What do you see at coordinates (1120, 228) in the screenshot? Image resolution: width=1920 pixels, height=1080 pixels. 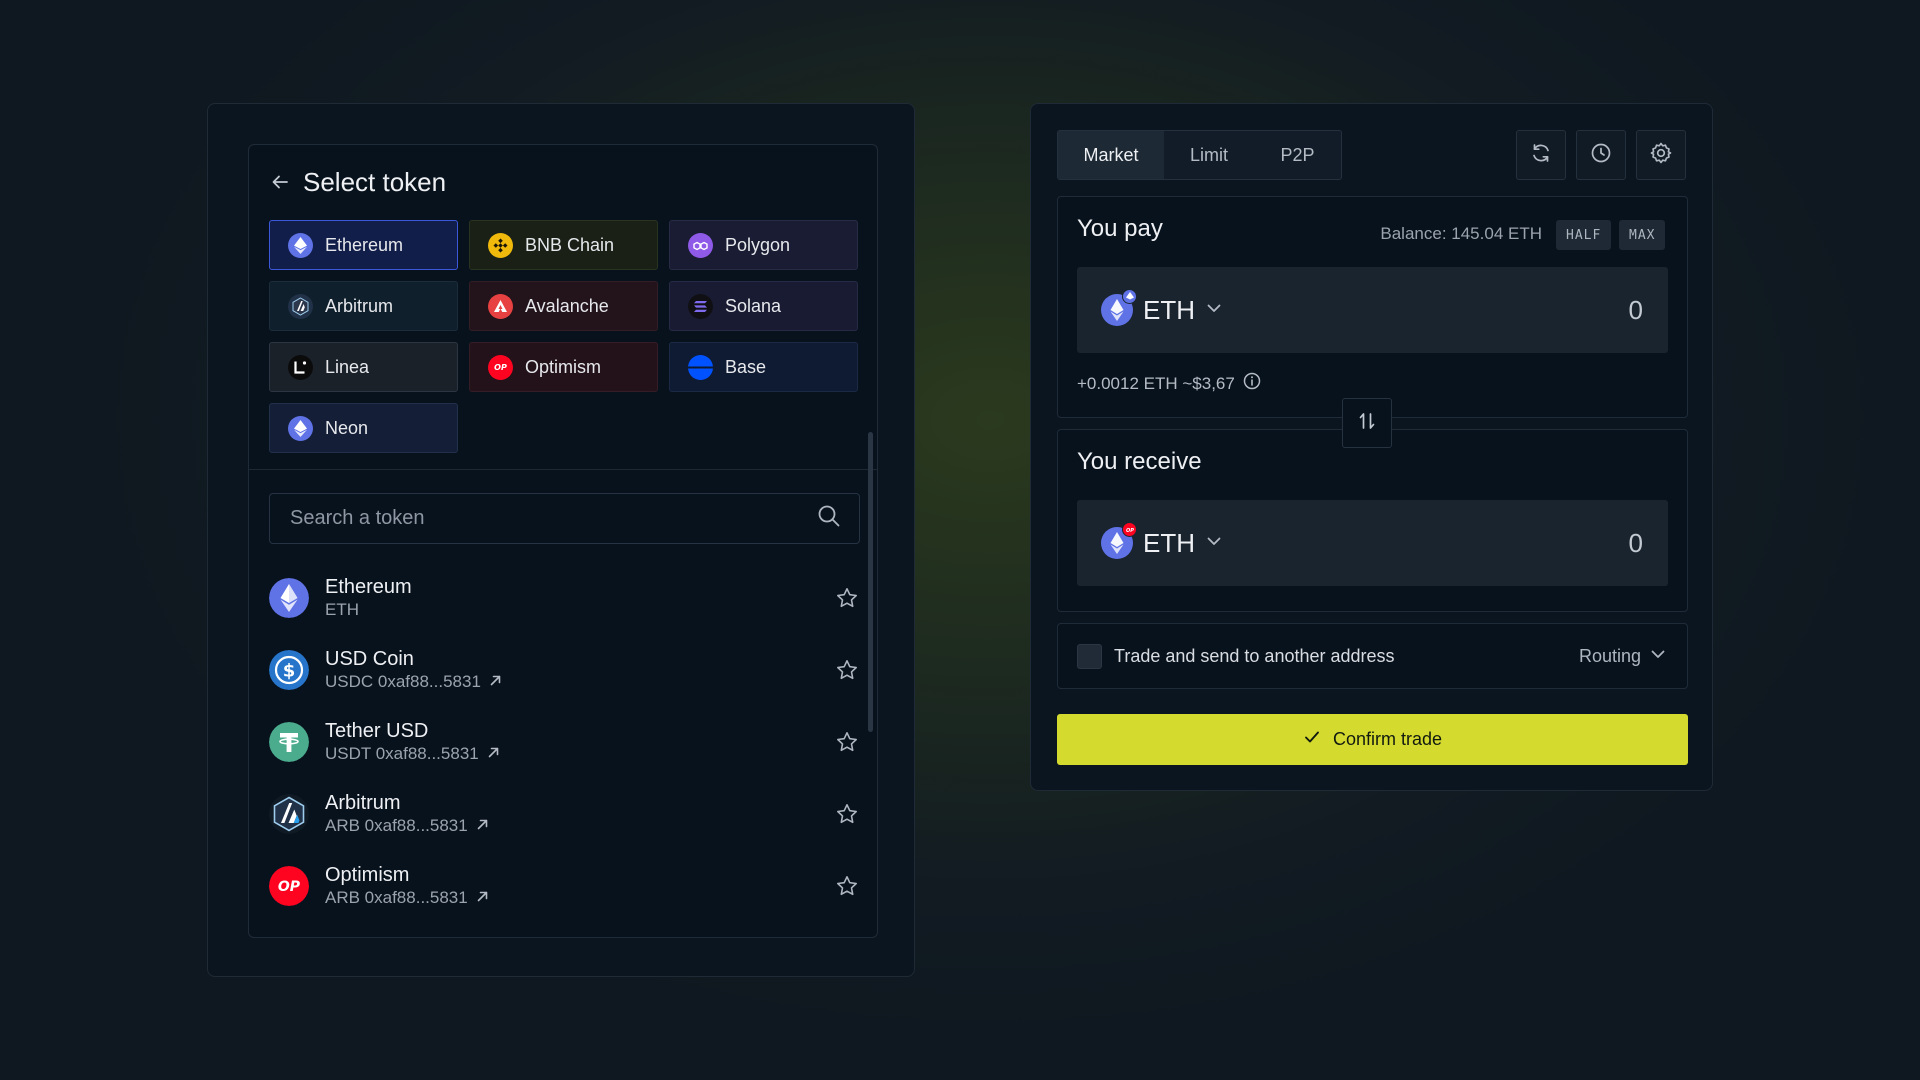 I see `pay-title: You pay` at bounding box center [1120, 228].